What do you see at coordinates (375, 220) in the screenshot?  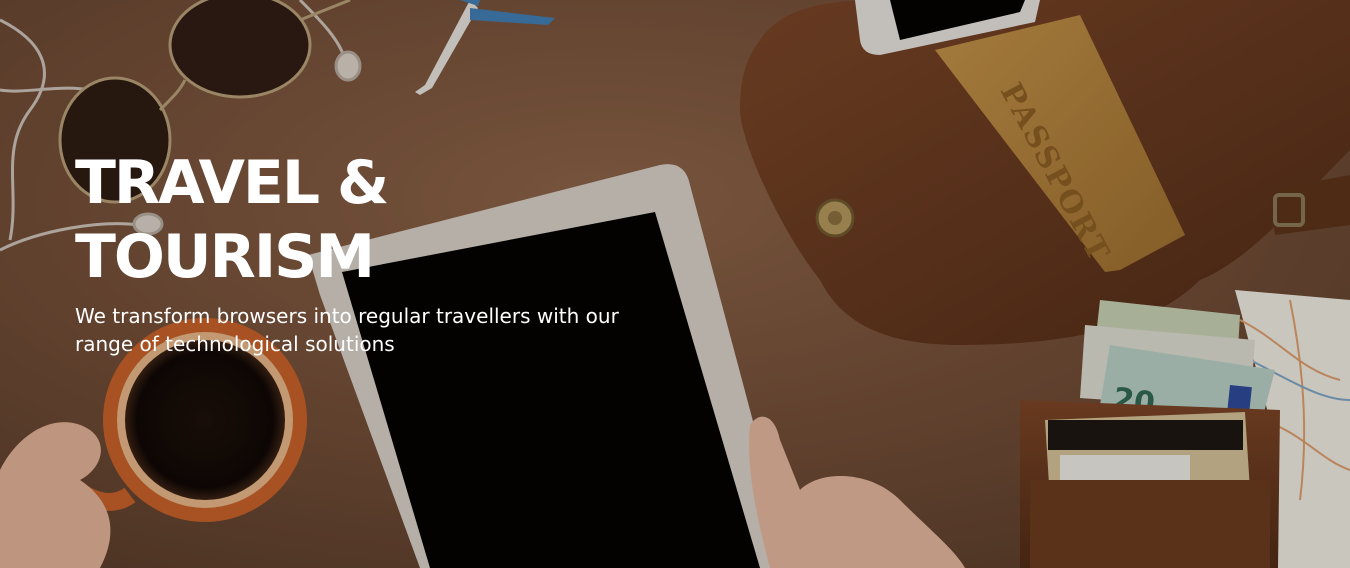 I see `hero-title: TRAVEL & TOURISM` at bounding box center [375, 220].